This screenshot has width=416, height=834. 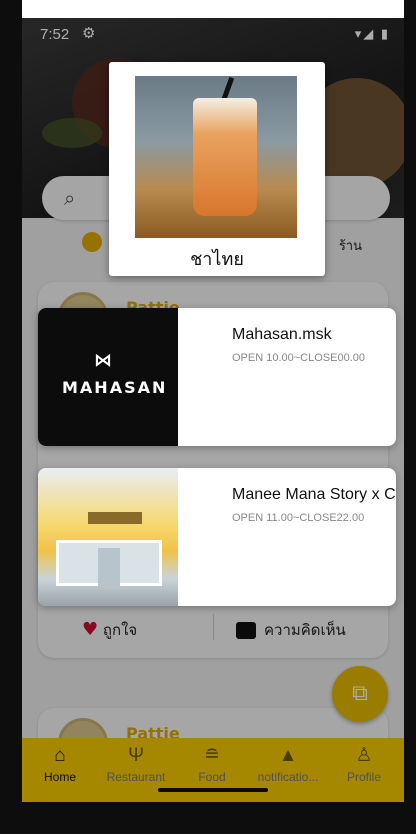 What do you see at coordinates (217, 259) in the screenshot?
I see `popup-caption: ชาไทย` at bounding box center [217, 259].